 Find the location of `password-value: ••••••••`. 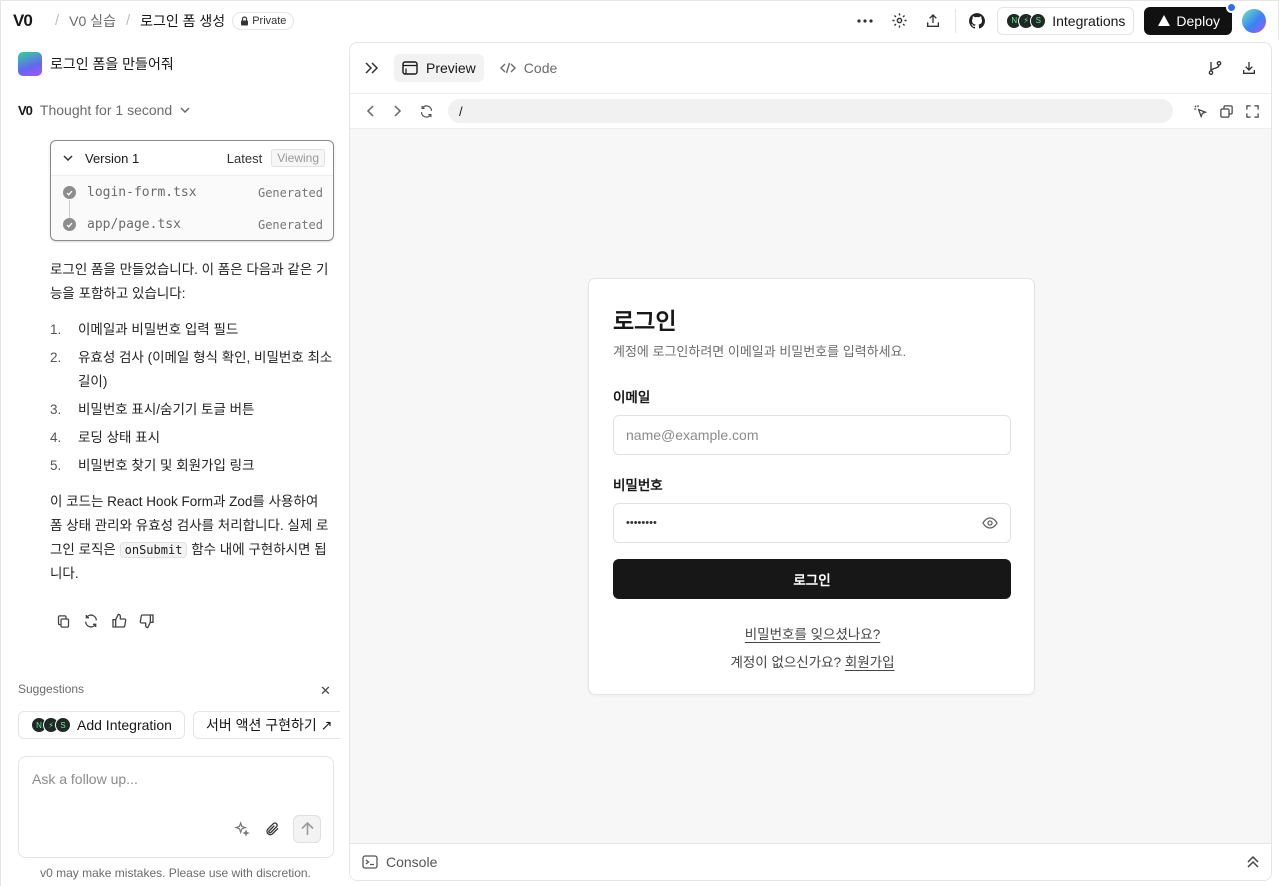

password-value: •••••••• is located at coordinates (641, 523).